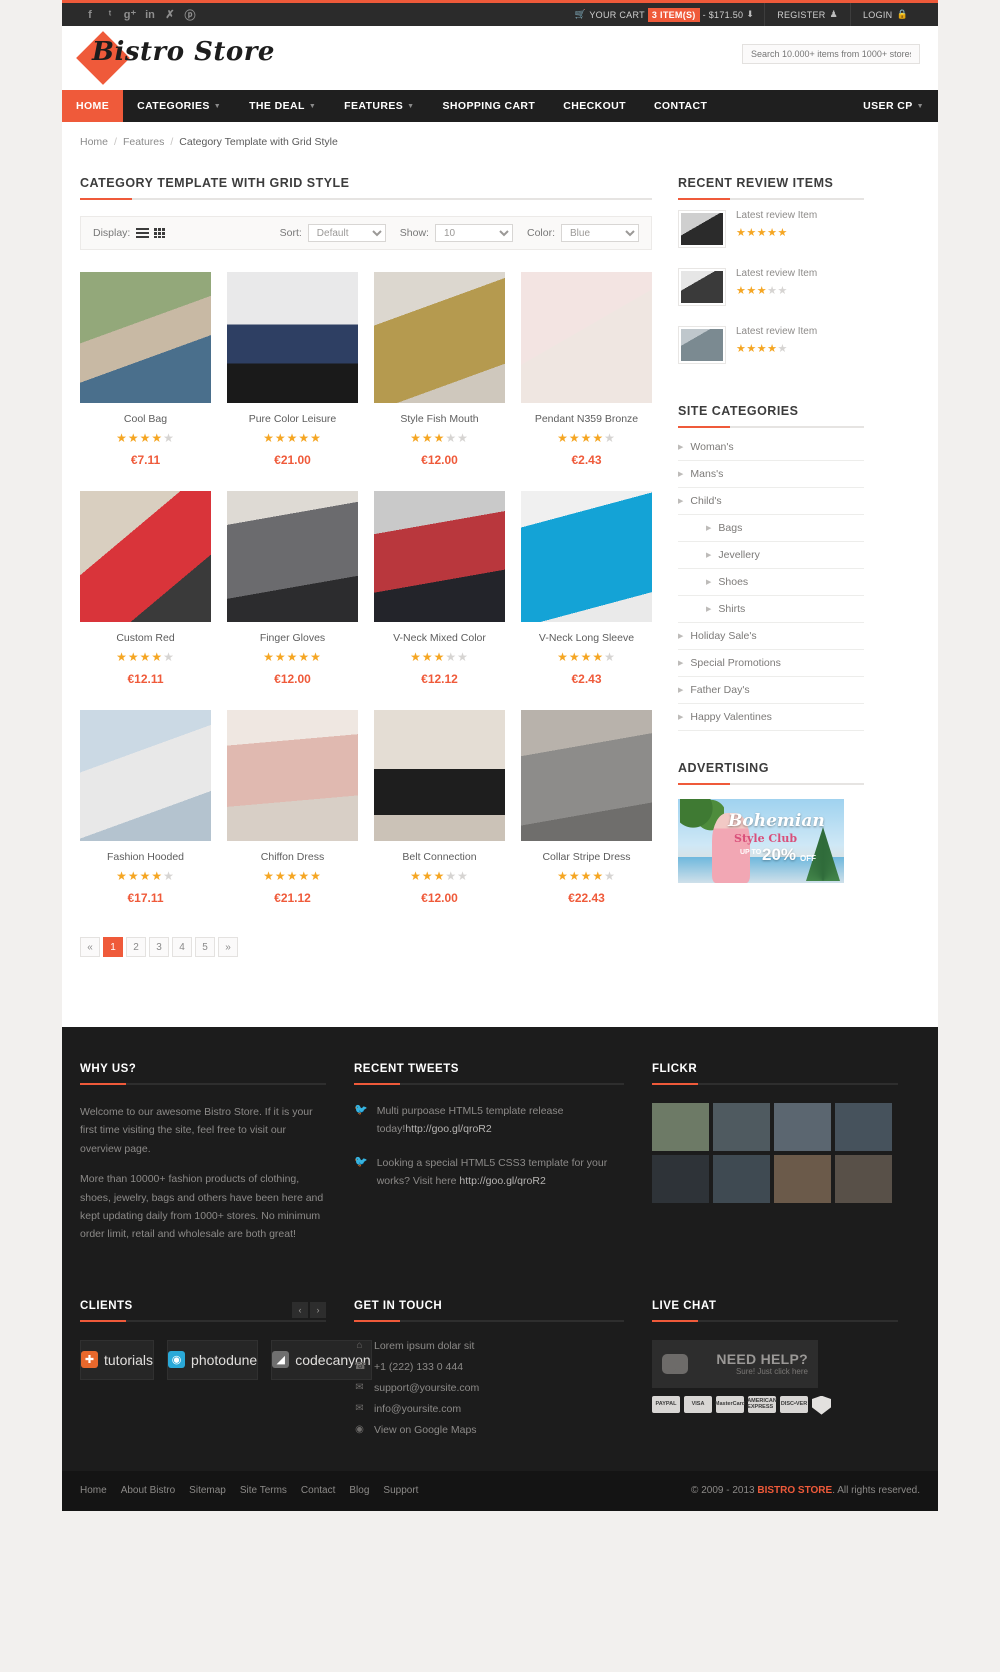 The image size is (1000, 1672). I want to click on xing-icon: ✗, so click(170, 14).